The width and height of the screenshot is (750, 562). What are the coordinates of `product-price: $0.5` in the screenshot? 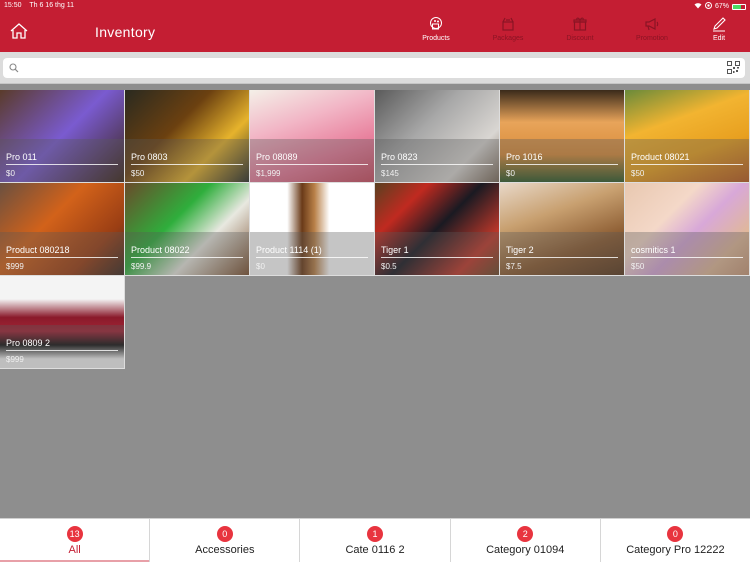 It's located at (389, 266).